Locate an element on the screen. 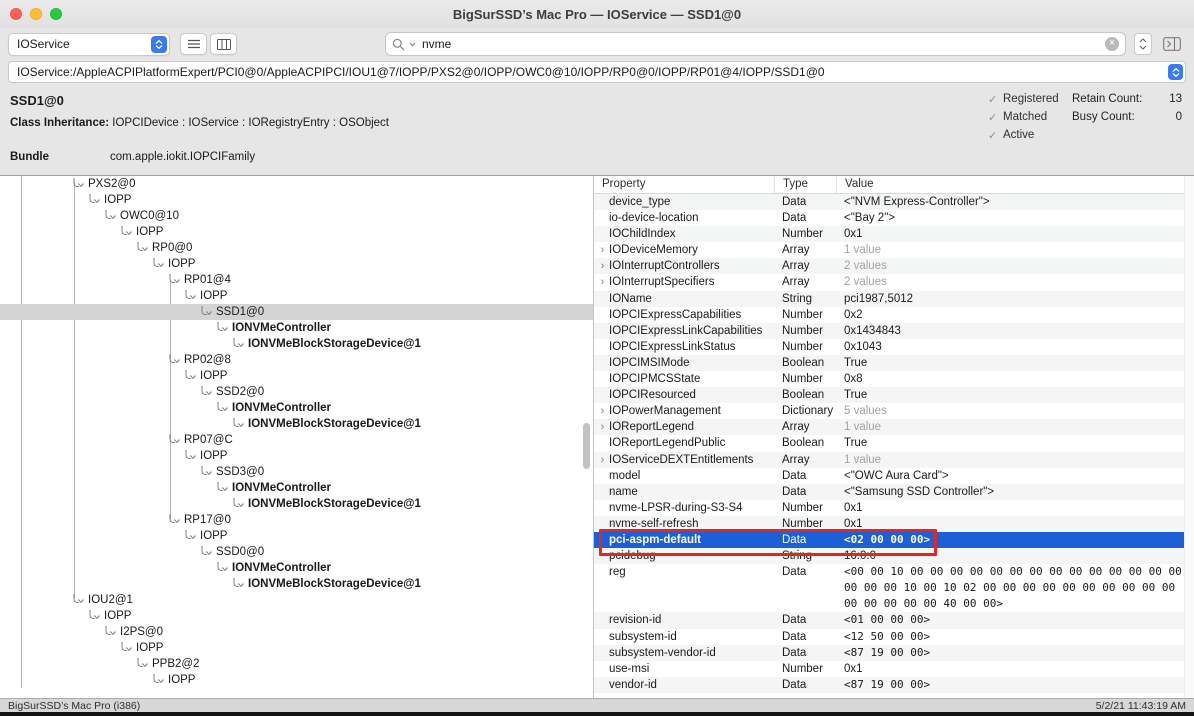 This screenshot has width=1194, height=716. tree-item-iou2-1: IOU2@1 is located at coordinates (296, 600).